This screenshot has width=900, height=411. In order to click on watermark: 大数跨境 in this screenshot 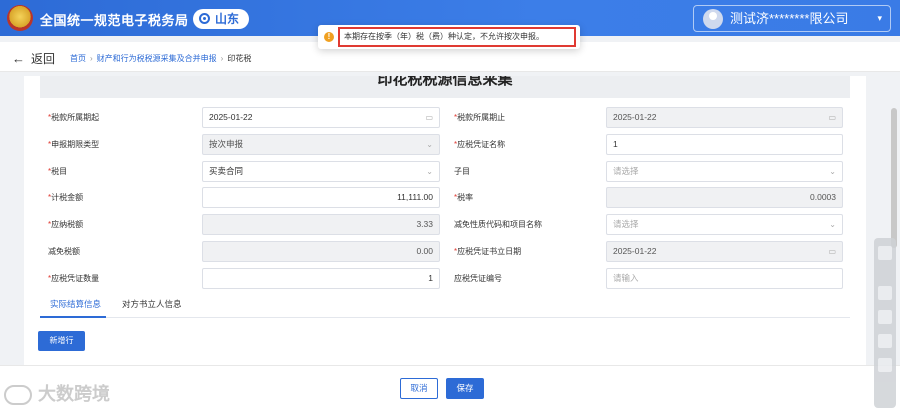, I will do `click(57, 393)`.